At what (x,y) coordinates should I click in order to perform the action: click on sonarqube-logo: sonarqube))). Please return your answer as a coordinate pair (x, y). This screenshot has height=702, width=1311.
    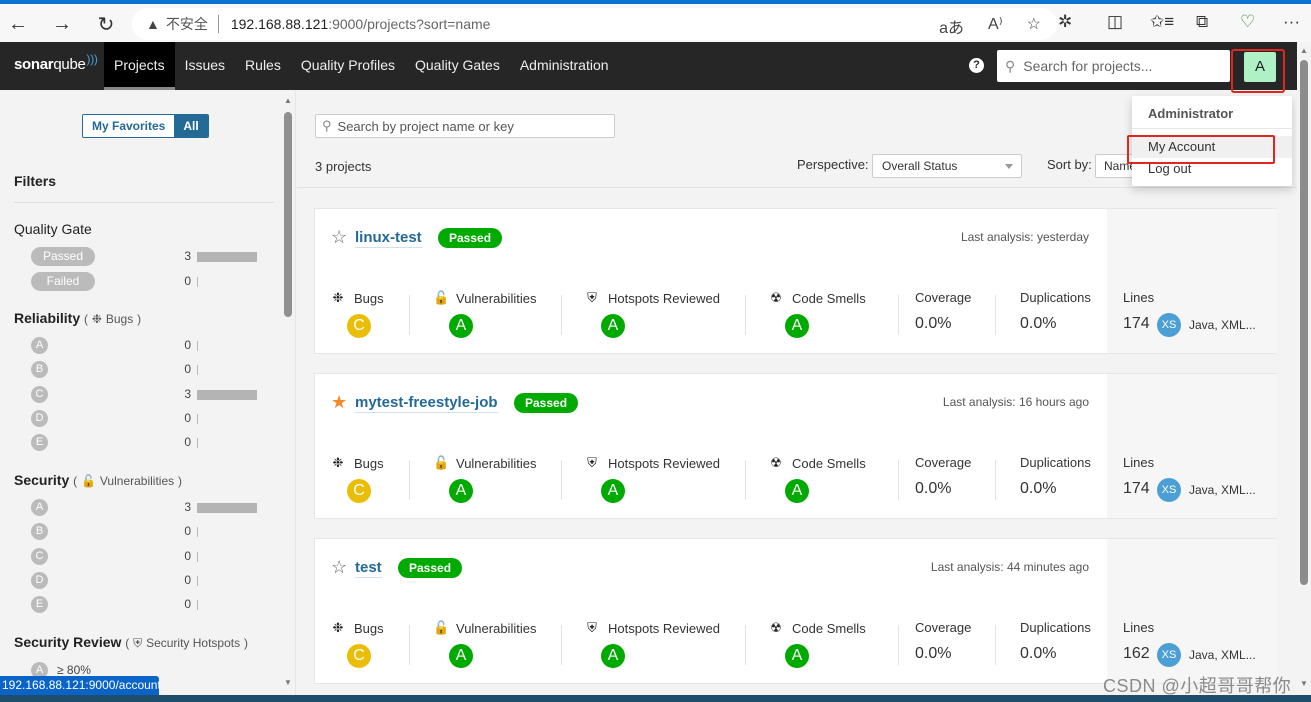
    Looking at the image, I should click on (56, 62).